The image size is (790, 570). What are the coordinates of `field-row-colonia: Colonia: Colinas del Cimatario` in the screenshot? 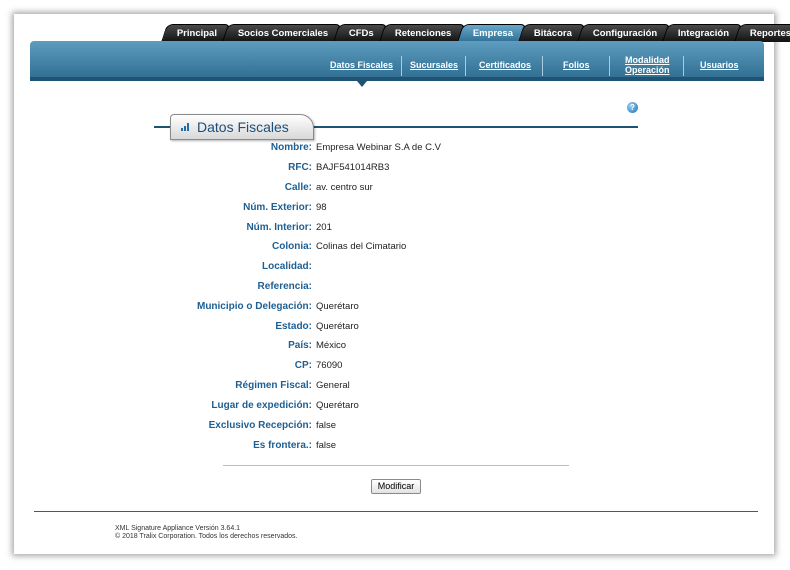 It's located at (394, 247).